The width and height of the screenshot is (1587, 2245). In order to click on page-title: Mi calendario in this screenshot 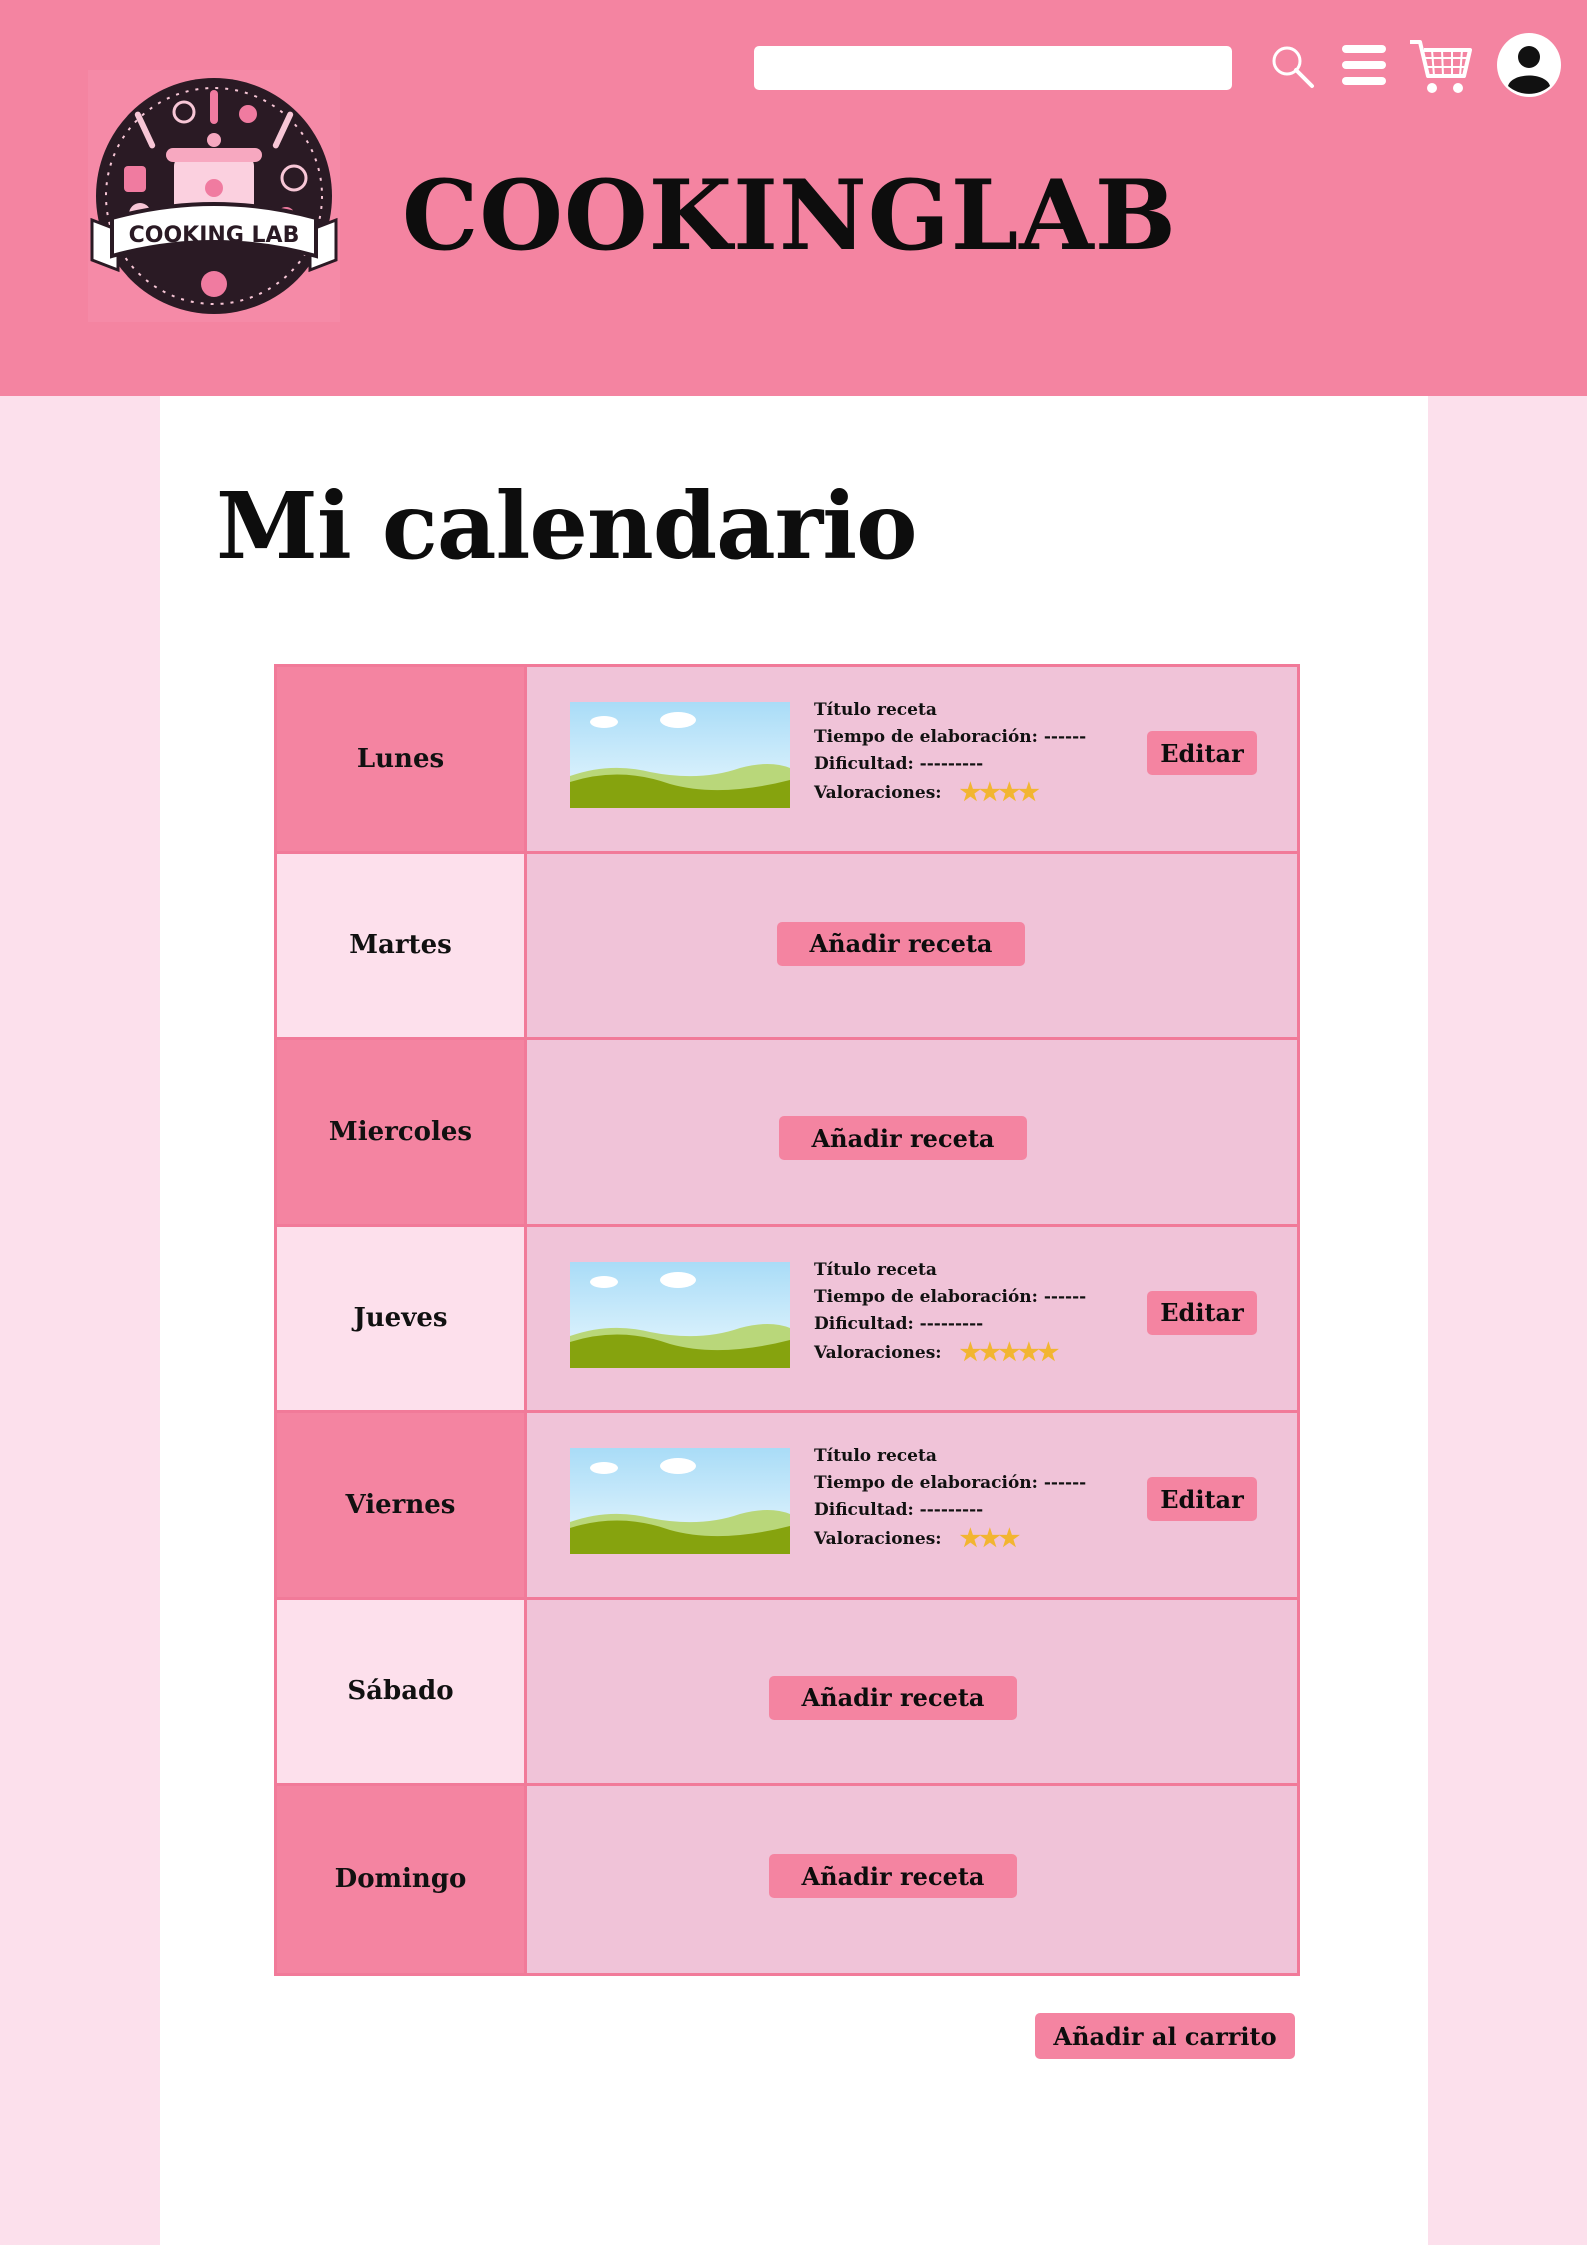, I will do `click(567, 526)`.